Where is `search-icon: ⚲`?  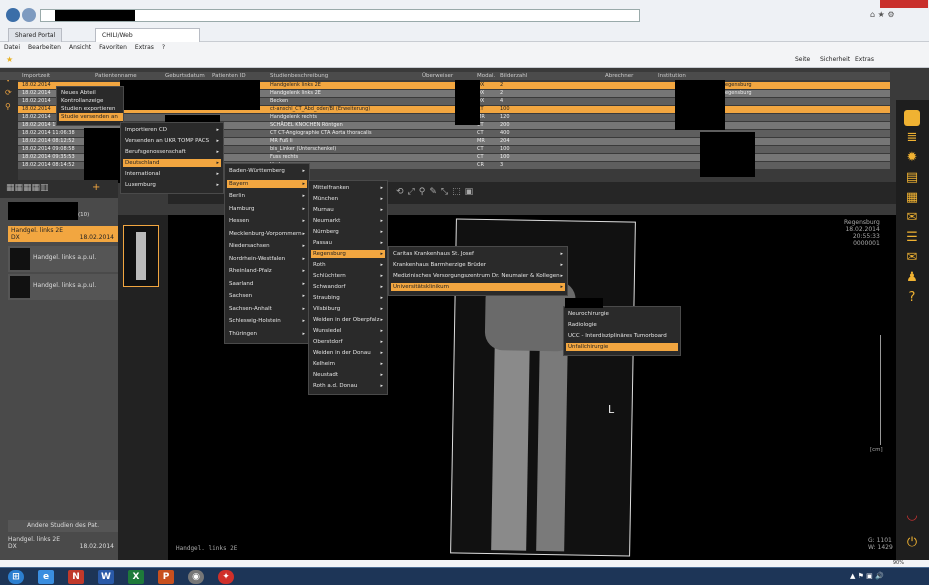 search-icon: ⚲ is located at coordinates (8, 106).